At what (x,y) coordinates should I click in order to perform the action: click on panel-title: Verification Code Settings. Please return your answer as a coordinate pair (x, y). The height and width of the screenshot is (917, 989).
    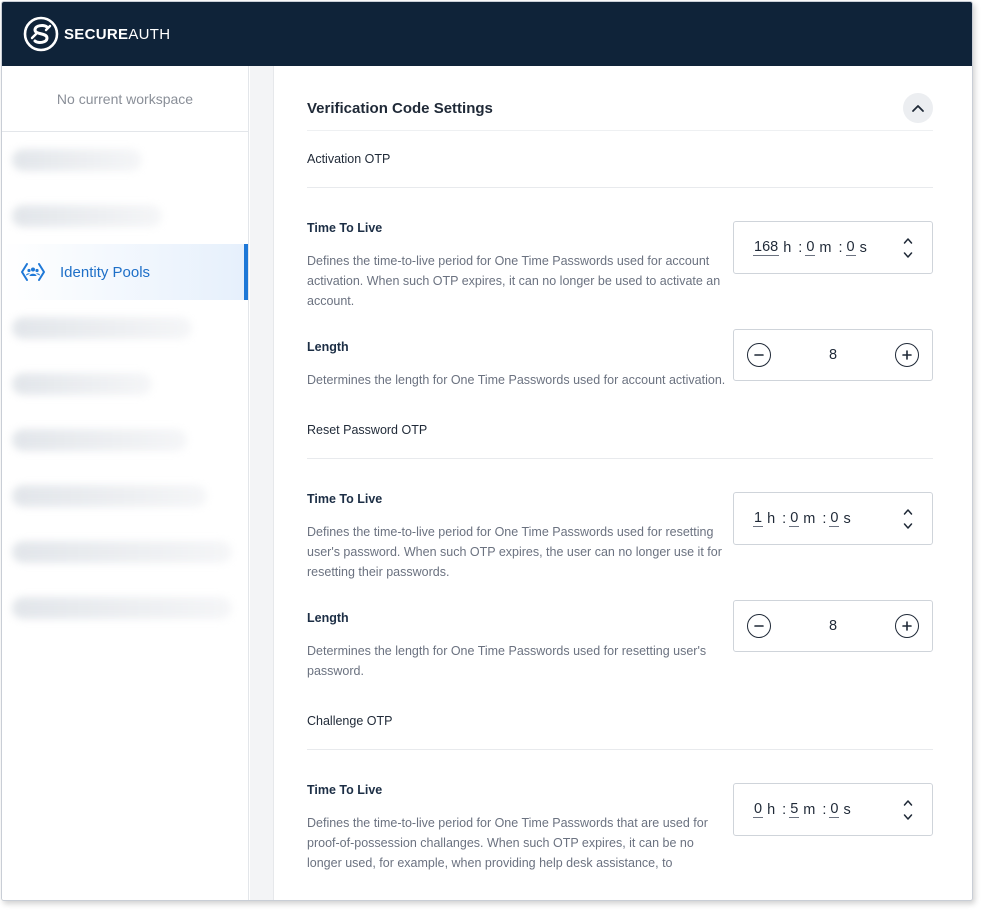
    Looking at the image, I should click on (400, 108).